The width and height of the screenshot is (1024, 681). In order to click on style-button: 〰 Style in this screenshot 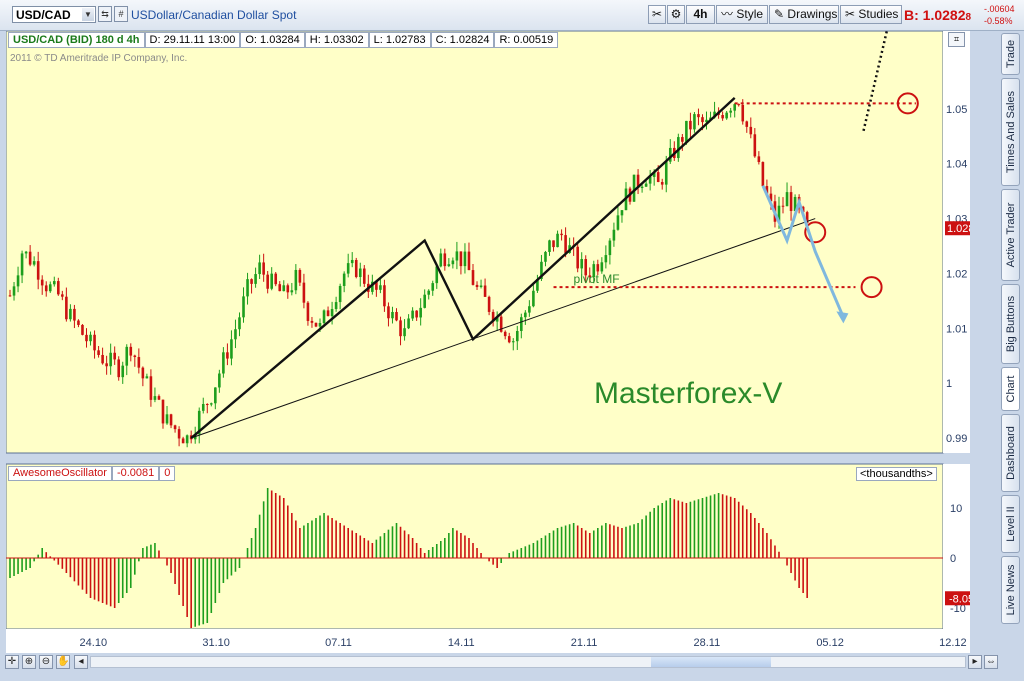, I will do `click(742, 14)`.